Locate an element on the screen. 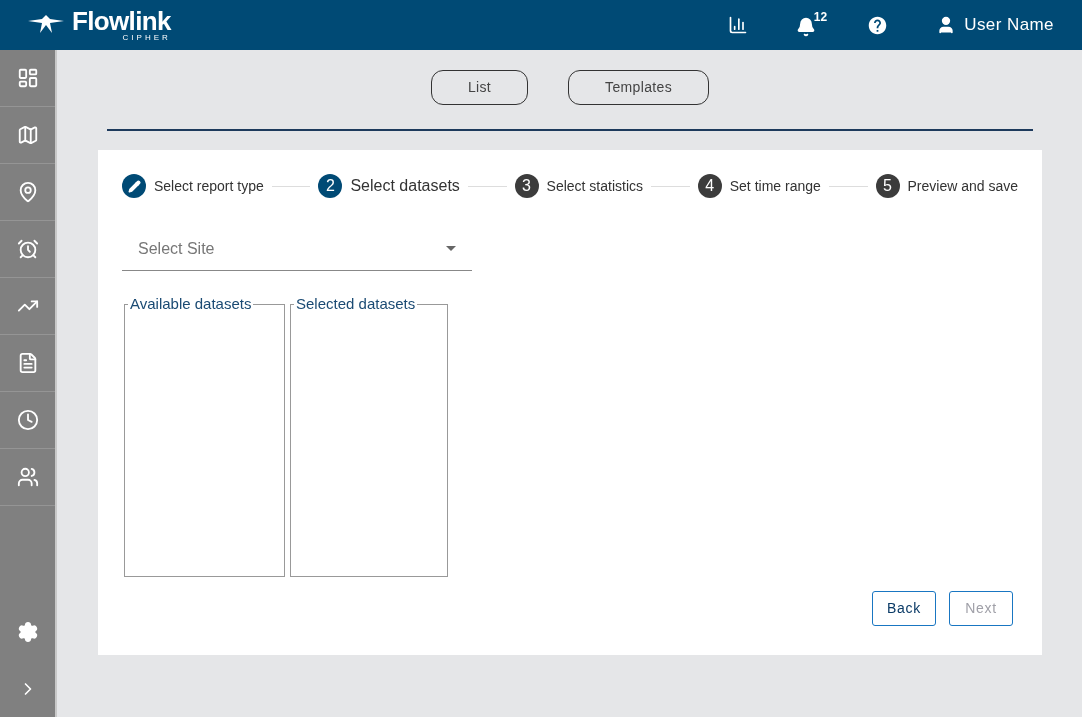 The height and width of the screenshot is (717, 1082). bell-icon is located at coordinates (805, 27).